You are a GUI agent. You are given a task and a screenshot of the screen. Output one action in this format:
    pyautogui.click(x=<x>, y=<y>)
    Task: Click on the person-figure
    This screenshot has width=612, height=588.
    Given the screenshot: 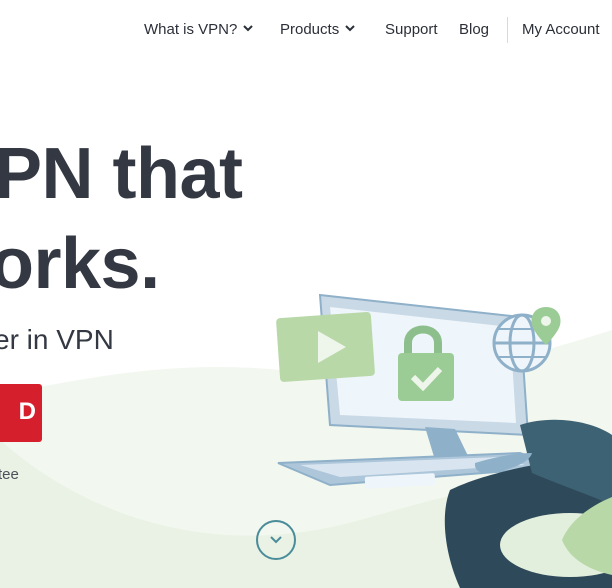 What is the action you would take?
    pyautogui.click(x=528, y=503)
    